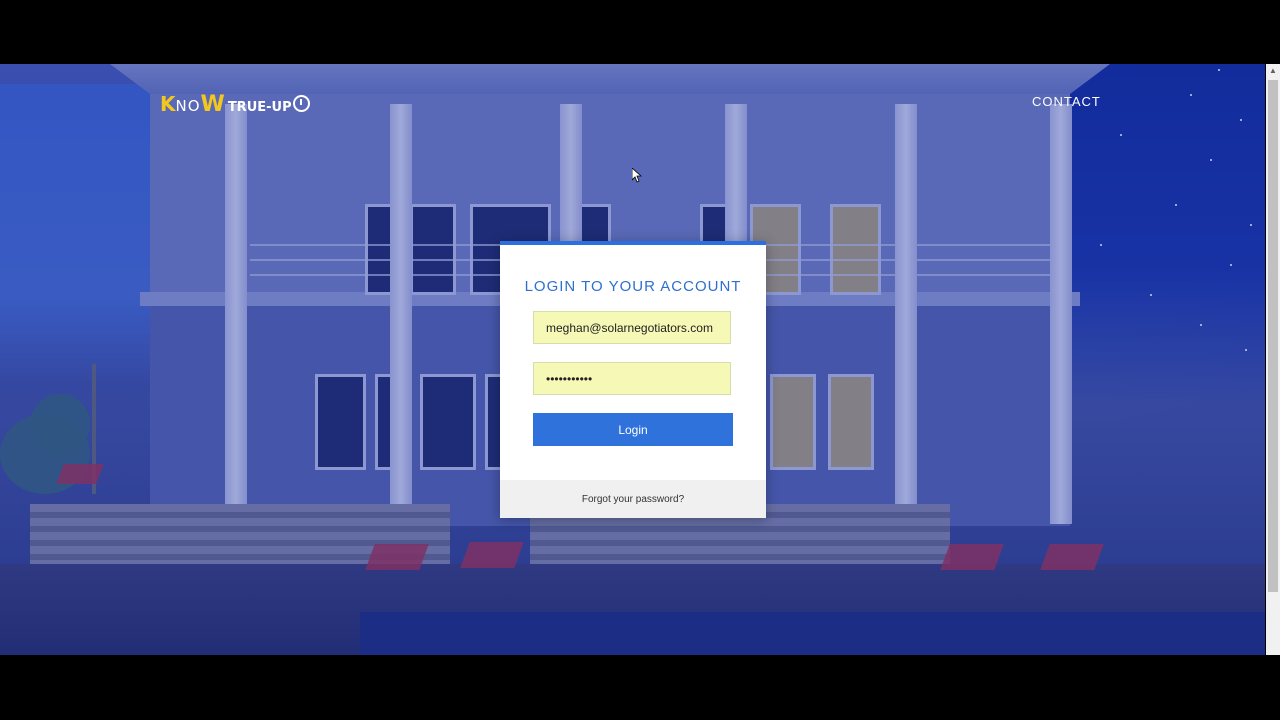 The width and height of the screenshot is (1280, 720). What do you see at coordinates (637, 175) in the screenshot?
I see `mouse-cursor-icon` at bounding box center [637, 175].